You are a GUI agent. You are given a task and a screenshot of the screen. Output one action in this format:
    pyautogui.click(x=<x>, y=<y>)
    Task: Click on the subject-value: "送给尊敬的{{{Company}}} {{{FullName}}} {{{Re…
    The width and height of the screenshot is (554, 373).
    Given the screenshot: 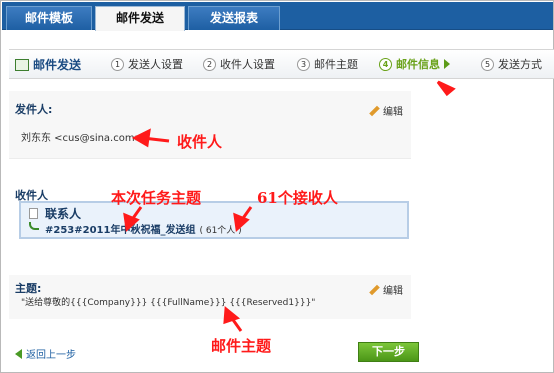 What is the action you would take?
    pyautogui.click(x=168, y=303)
    